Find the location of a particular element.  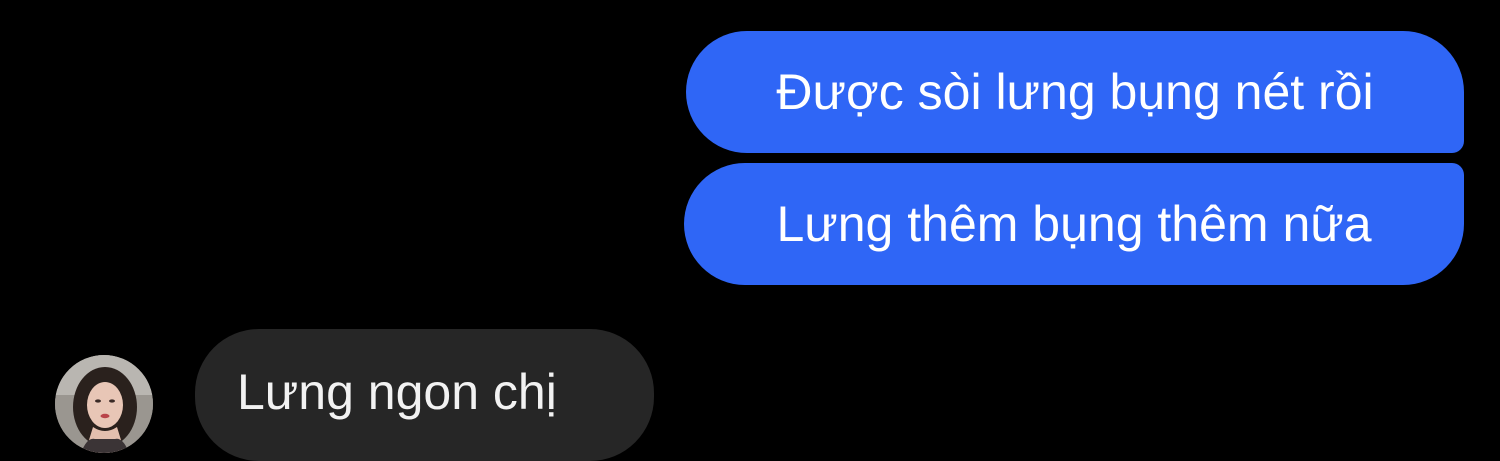

avatar-photo-icon is located at coordinates (104, 404).